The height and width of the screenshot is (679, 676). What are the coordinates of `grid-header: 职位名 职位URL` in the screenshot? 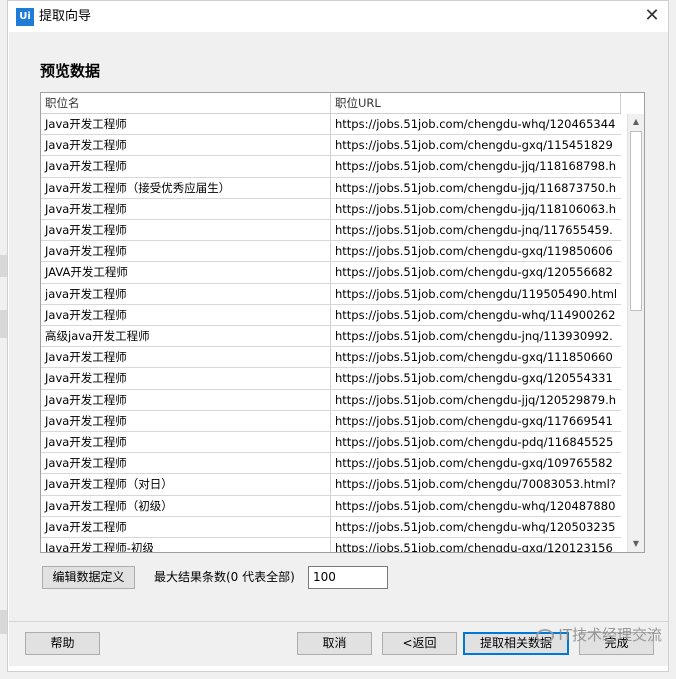 It's located at (331, 103).